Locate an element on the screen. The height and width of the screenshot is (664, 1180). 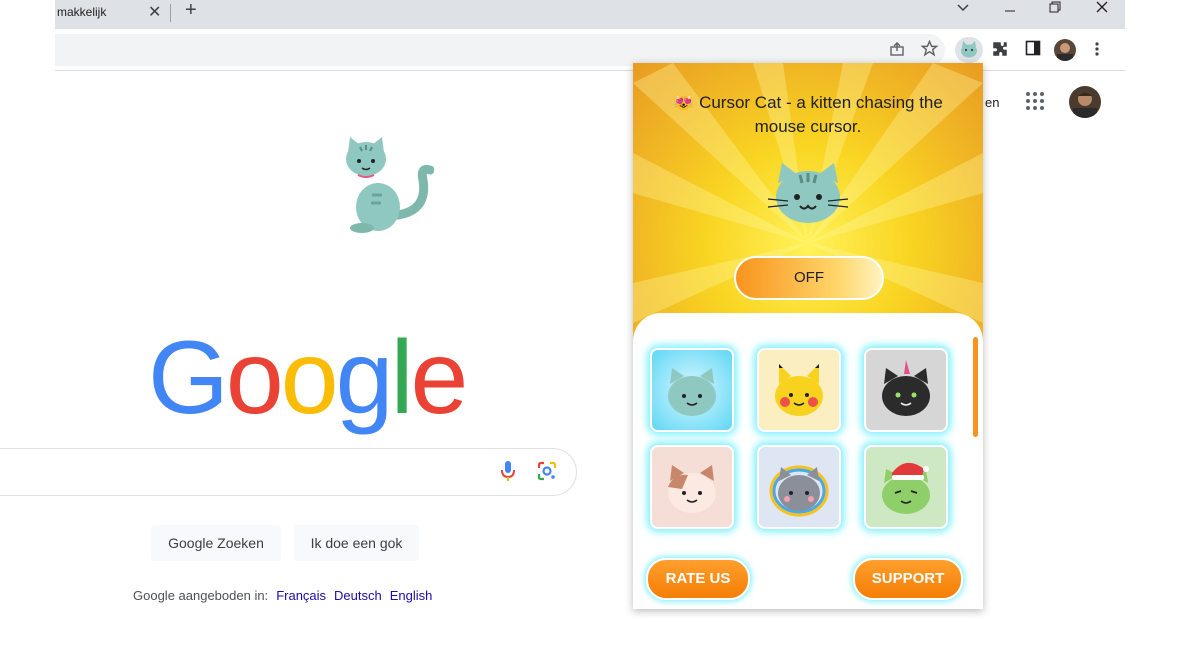
extensions-puzzle-icon is located at coordinates (1000, 51).